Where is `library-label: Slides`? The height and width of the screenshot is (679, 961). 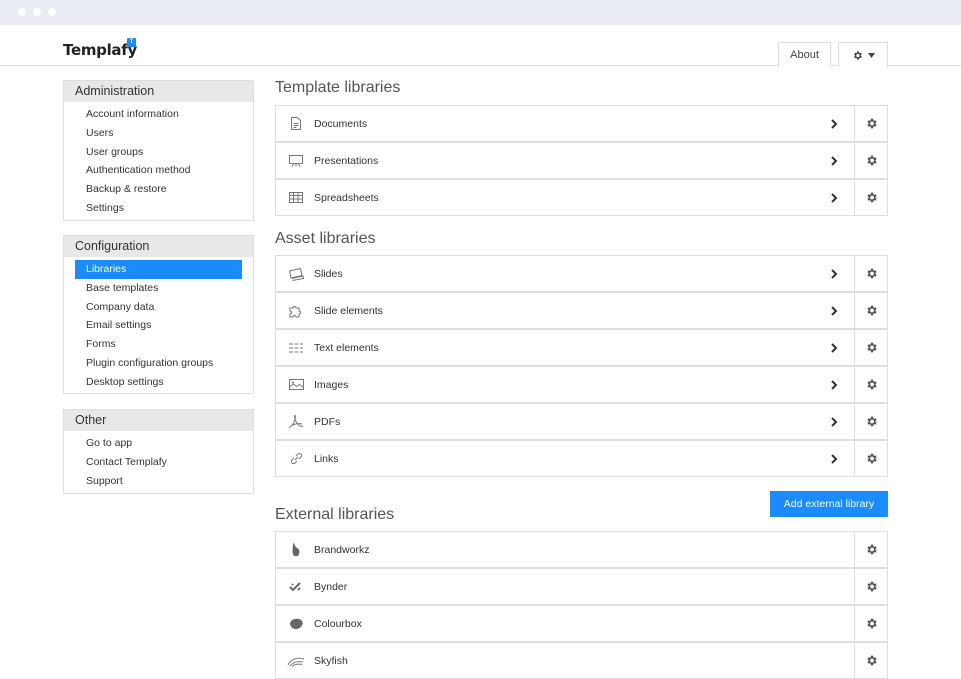
library-label: Slides is located at coordinates (328, 273).